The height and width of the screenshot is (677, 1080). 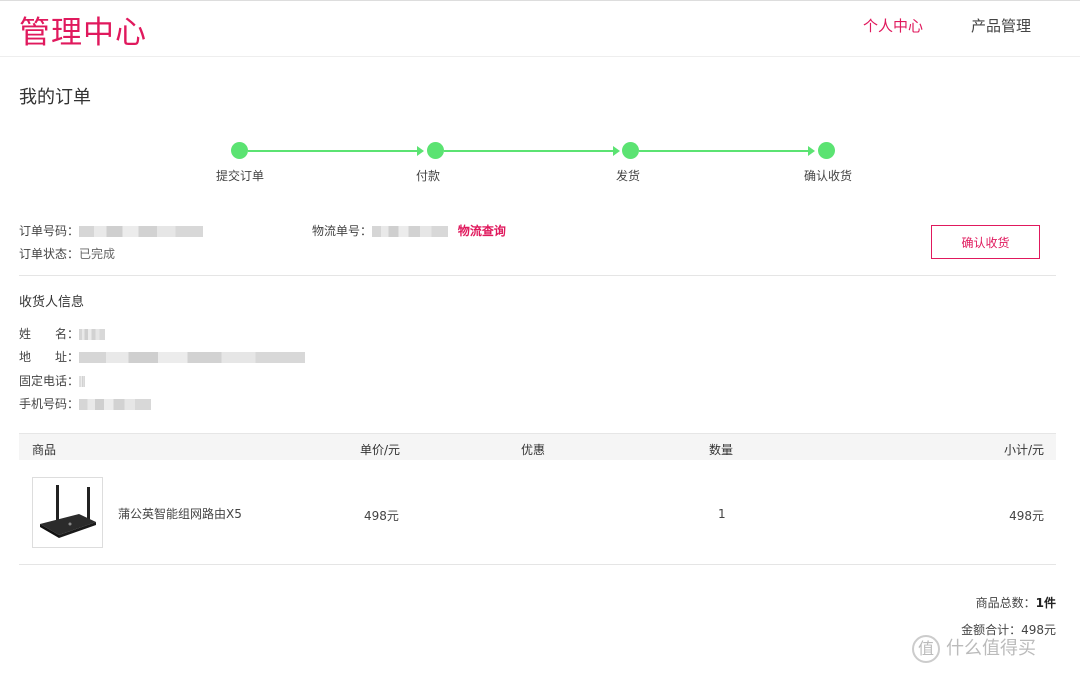 What do you see at coordinates (381, 516) in the screenshot?
I see `product-price: 498元` at bounding box center [381, 516].